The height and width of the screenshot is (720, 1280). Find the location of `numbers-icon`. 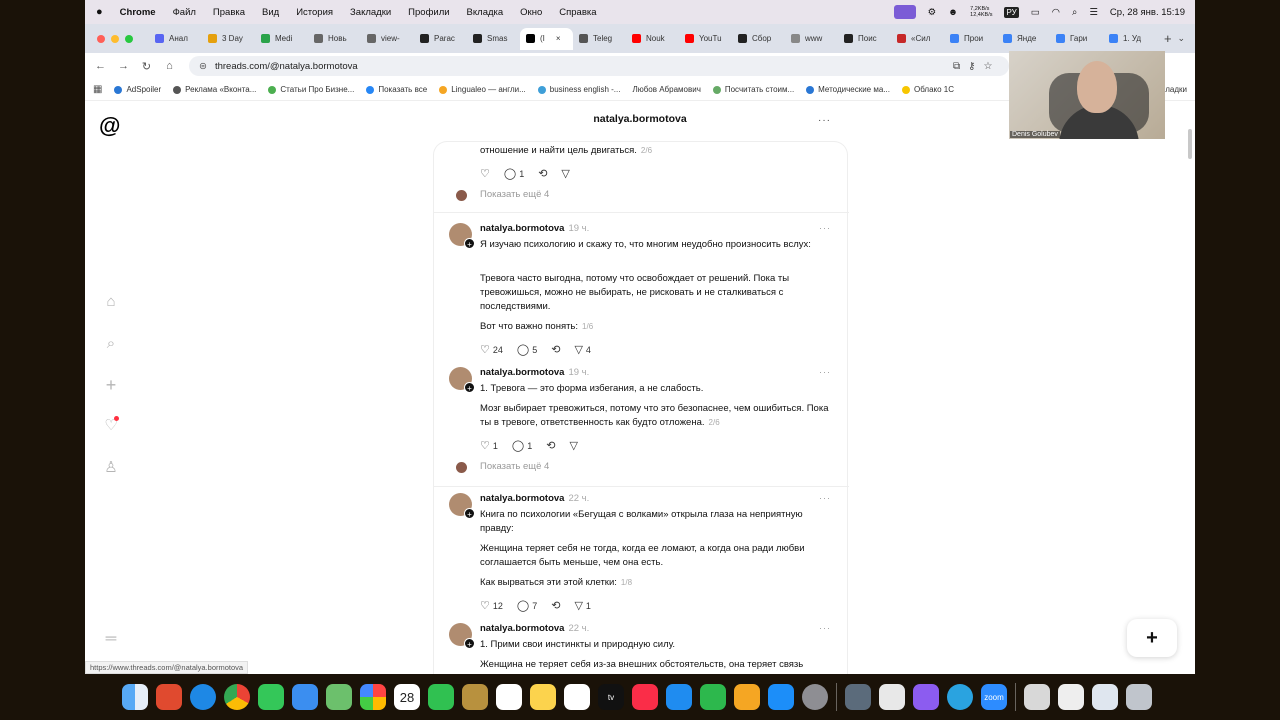

numbers-icon is located at coordinates (713, 697).